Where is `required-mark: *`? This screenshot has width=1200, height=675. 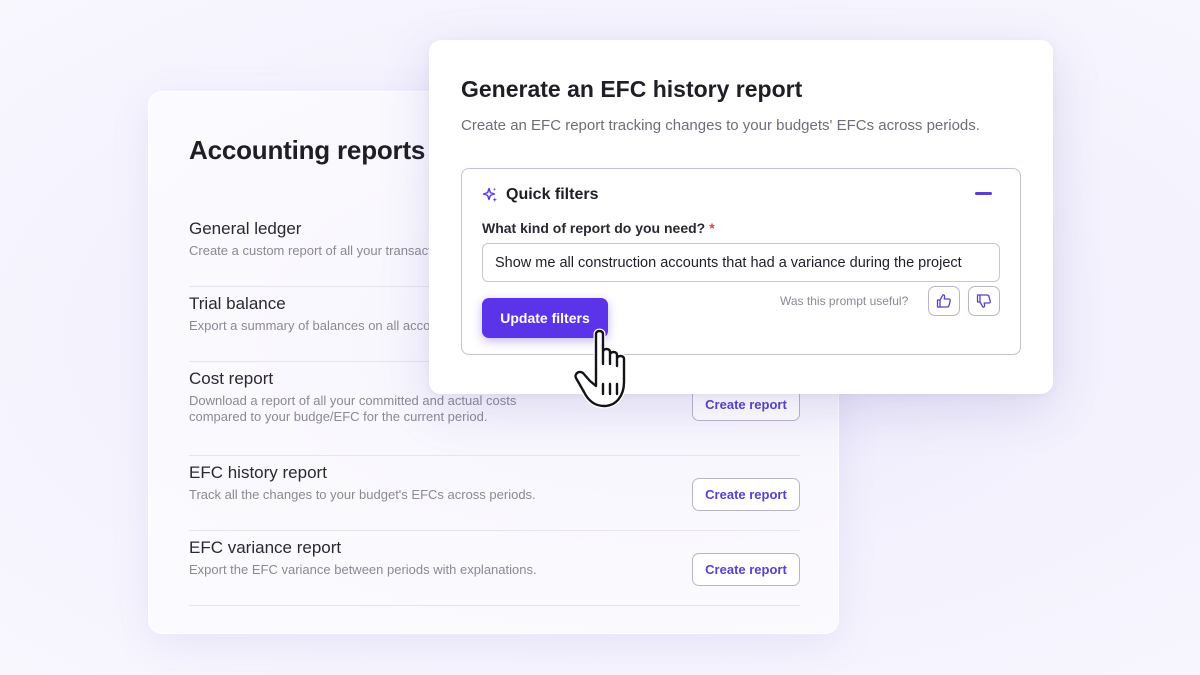
required-mark: * is located at coordinates (712, 228).